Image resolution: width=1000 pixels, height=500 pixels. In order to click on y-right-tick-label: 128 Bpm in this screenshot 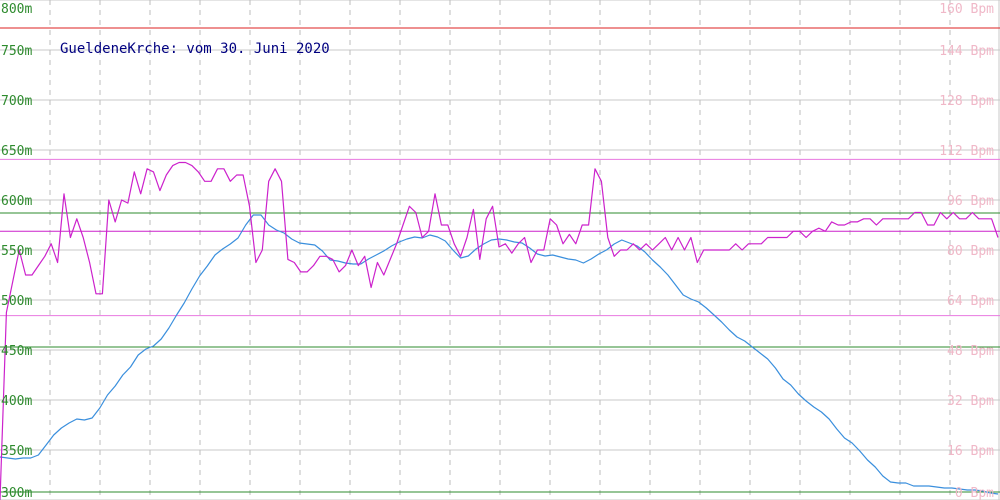, I will do `click(966, 101)`.